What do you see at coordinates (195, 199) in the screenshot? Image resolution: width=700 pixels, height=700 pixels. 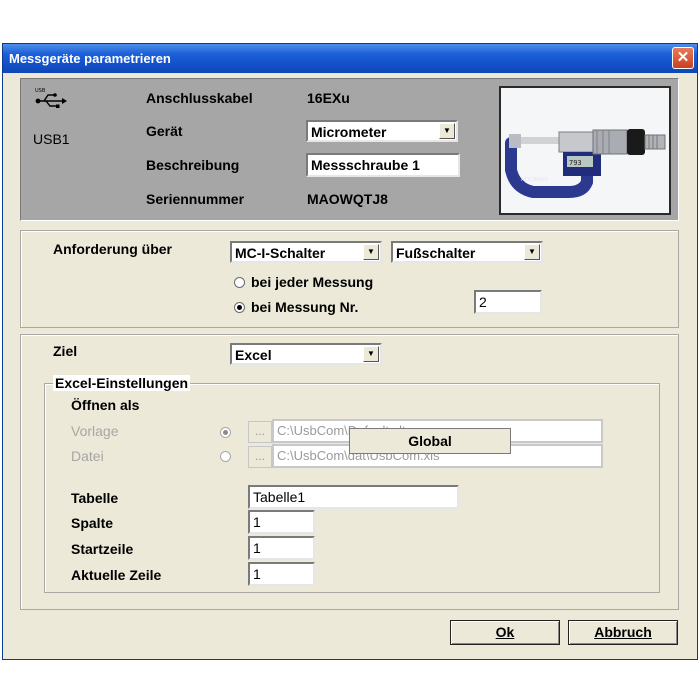 I see `serial-label: Seriennummer` at bounding box center [195, 199].